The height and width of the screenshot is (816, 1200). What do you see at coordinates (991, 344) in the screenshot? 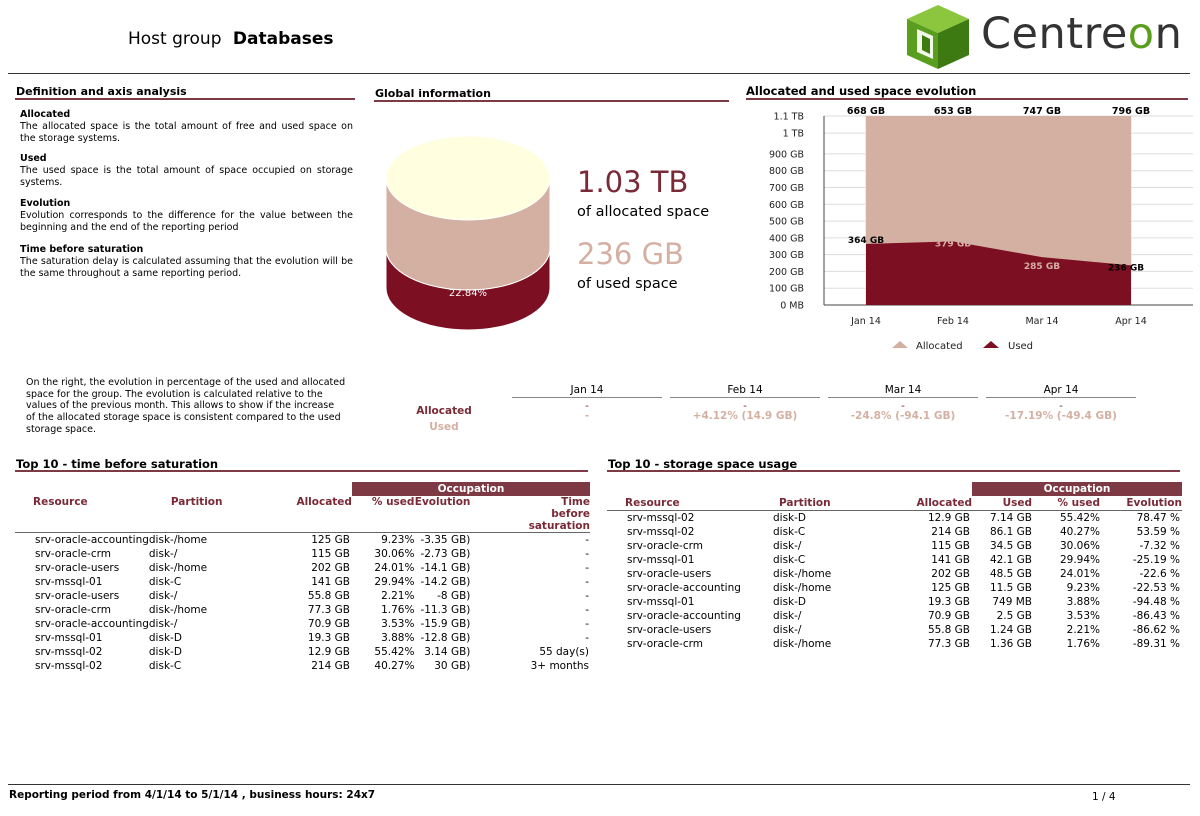
I see `legend-used-icon` at bounding box center [991, 344].